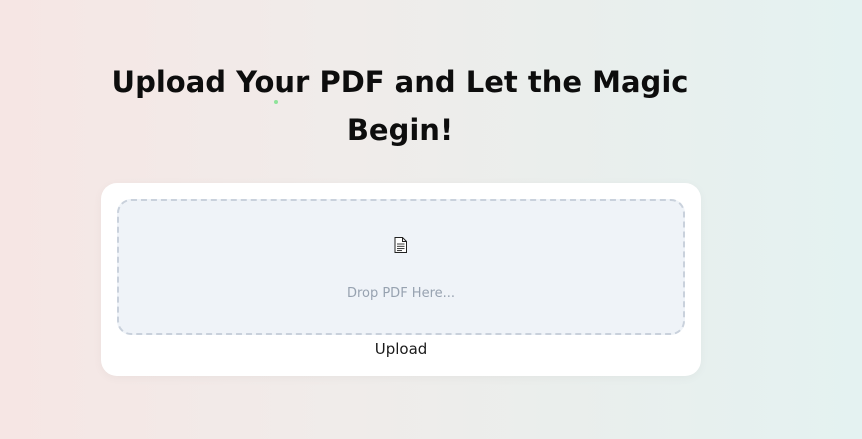 This screenshot has width=862, height=439. What do you see at coordinates (401, 349) in the screenshot?
I see `upload-button: Upload` at bounding box center [401, 349].